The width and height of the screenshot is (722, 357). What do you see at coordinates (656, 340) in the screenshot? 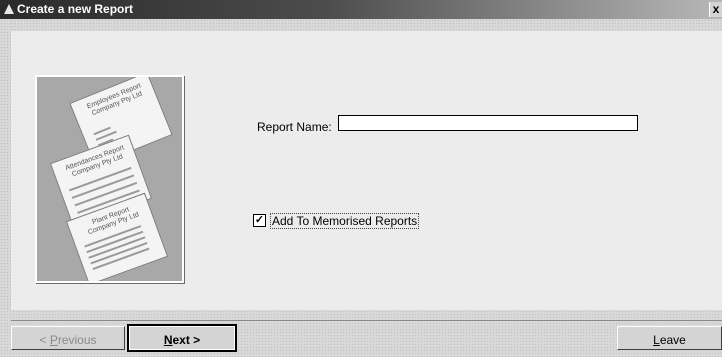
I see `leave-mnemonic: L` at bounding box center [656, 340].